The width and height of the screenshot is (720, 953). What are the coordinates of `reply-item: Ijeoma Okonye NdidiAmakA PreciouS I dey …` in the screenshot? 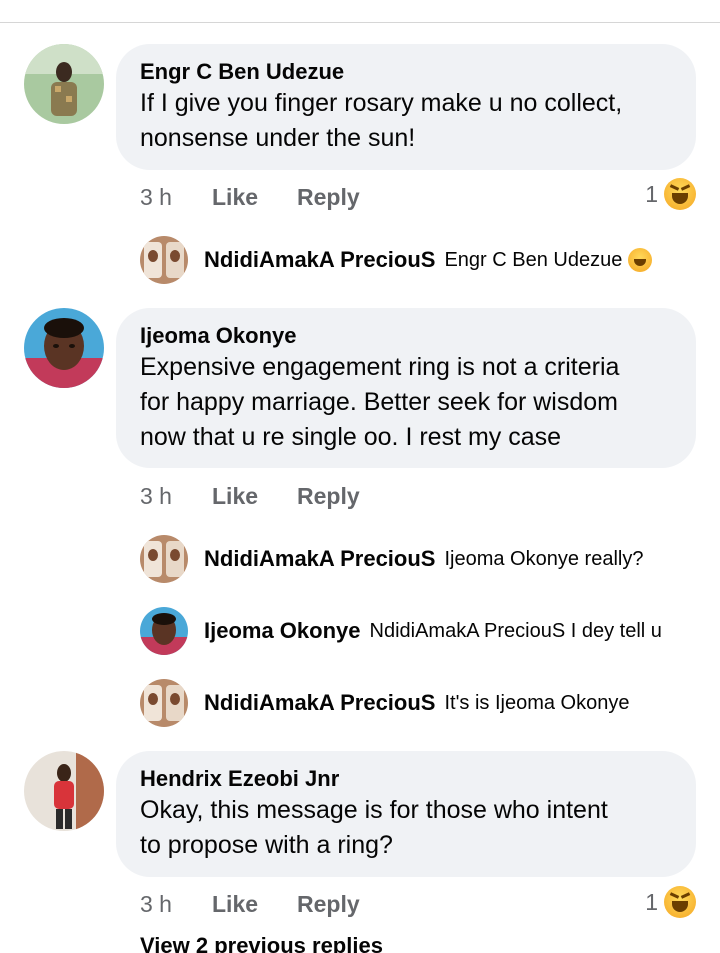 It's located at (401, 631).